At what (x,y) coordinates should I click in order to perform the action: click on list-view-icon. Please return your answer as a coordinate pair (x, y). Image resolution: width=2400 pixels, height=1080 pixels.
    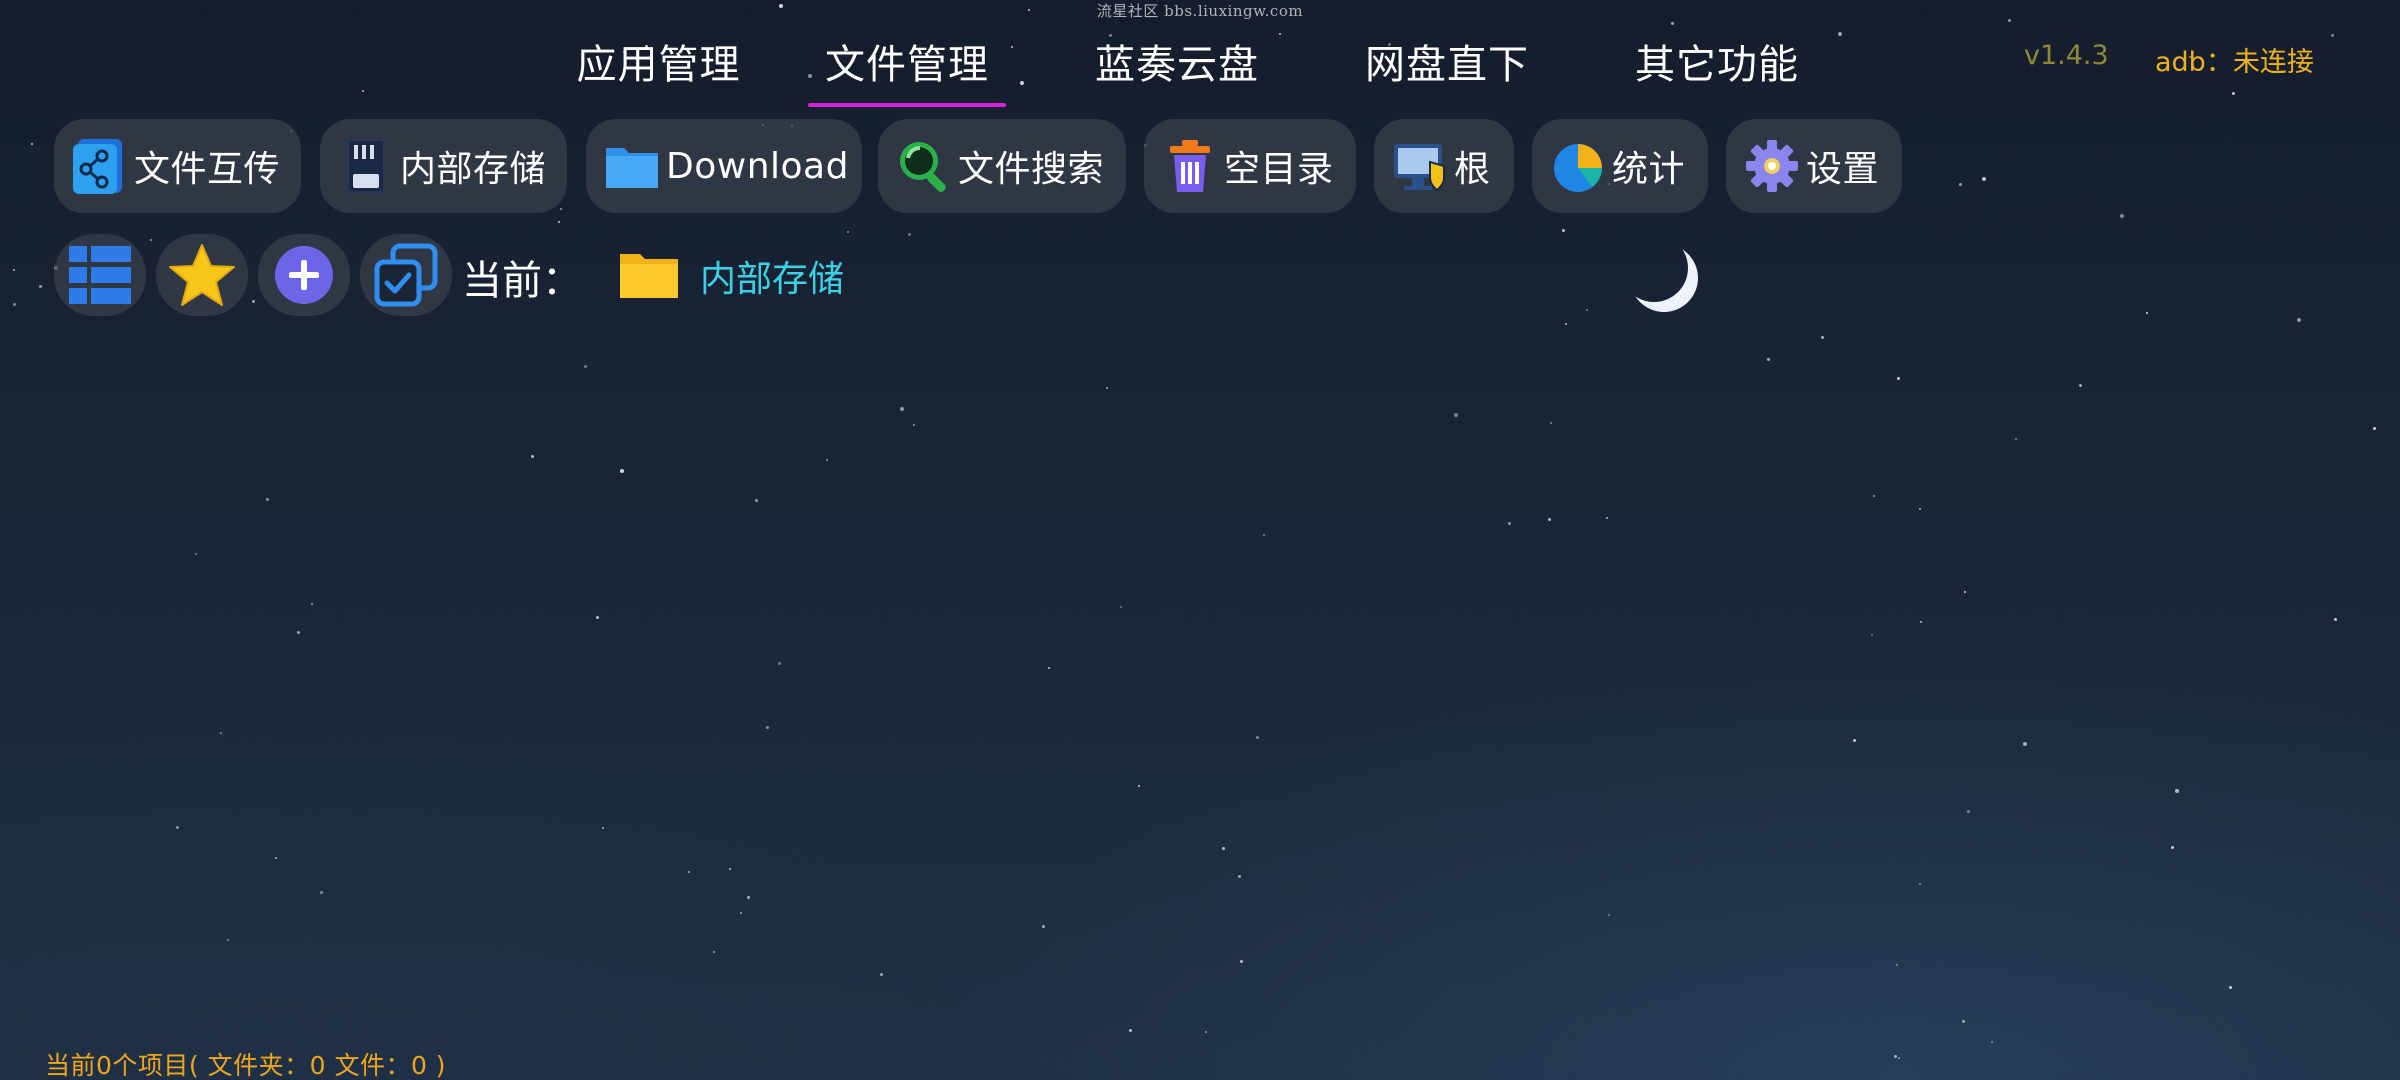
    Looking at the image, I should click on (100, 275).